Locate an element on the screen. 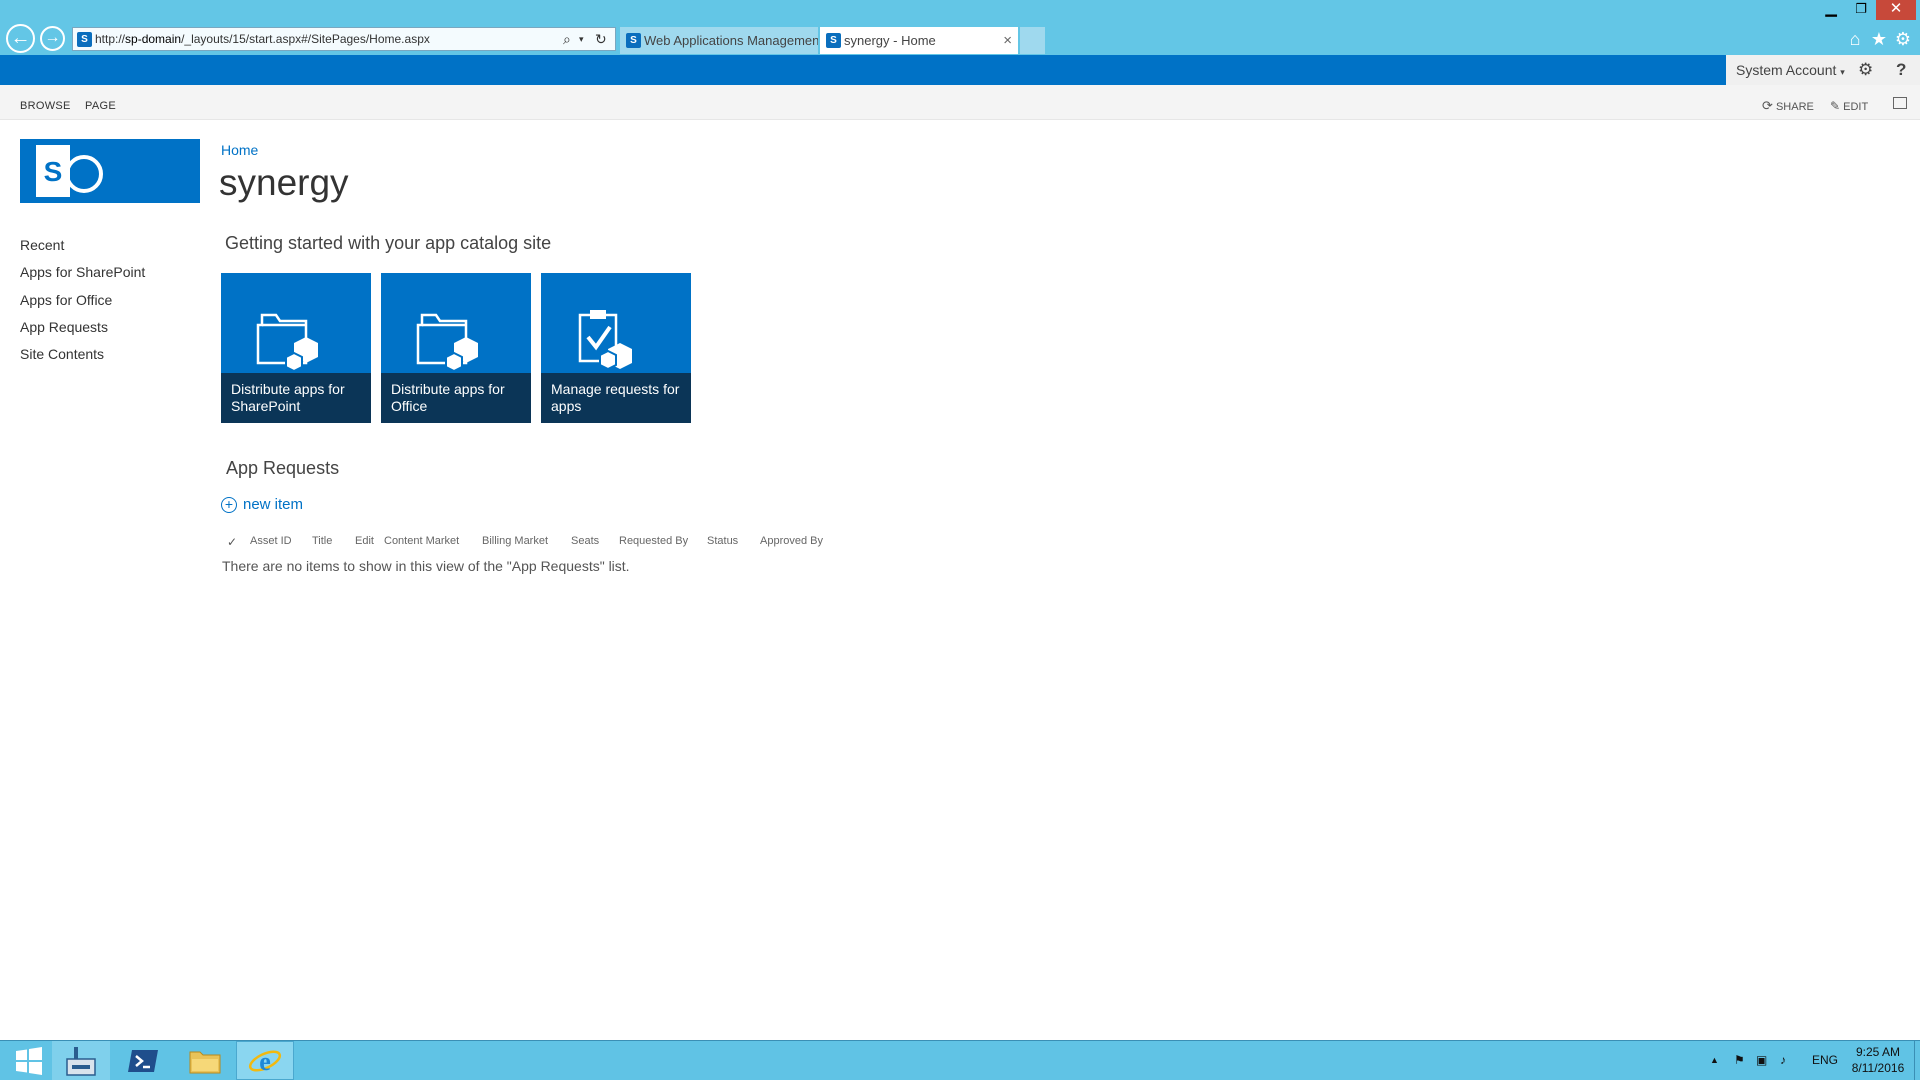  server-manager-button is located at coordinates (81, 1060).